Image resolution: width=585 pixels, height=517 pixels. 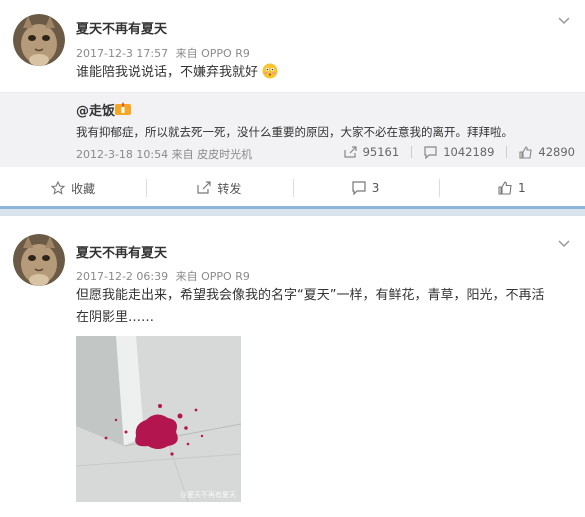 What do you see at coordinates (469, 152) in the screenshot?
I see `quoted-comment-count: 1042189` at bounding box center [469, 152].